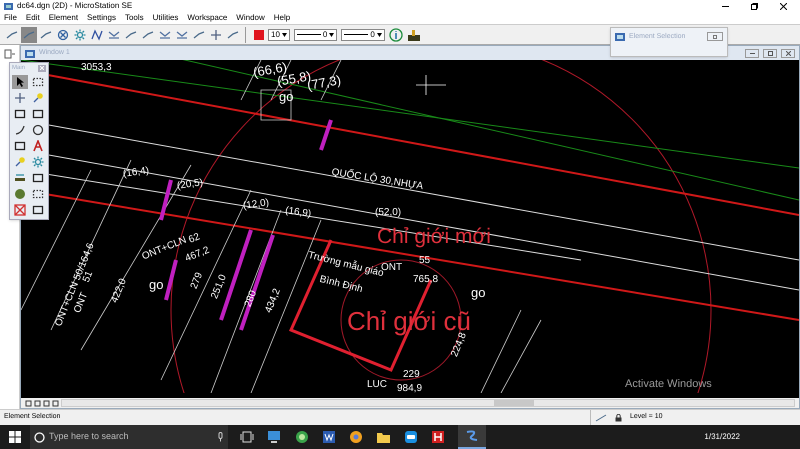 This screenshot has height=449, width=800. I want to click on drawing-label: 984,9, so click(409, 389).